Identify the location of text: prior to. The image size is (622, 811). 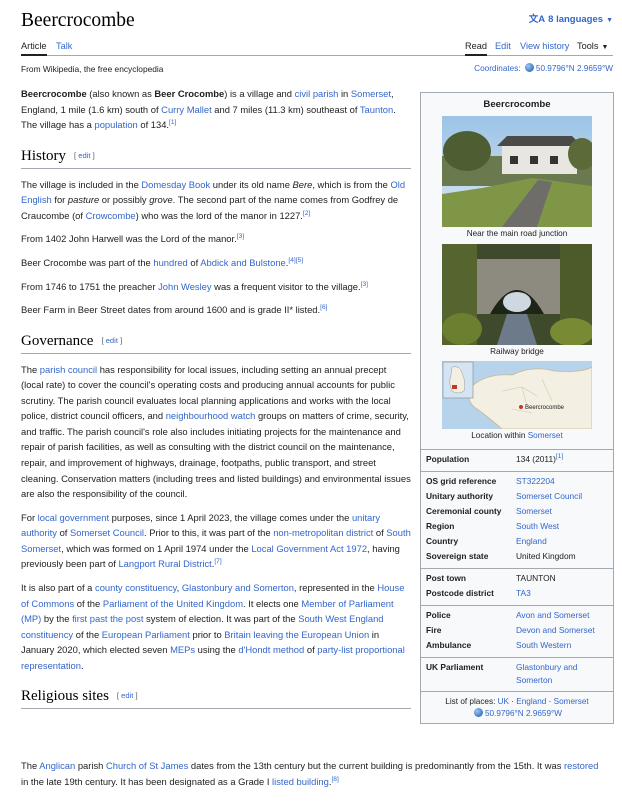
(207, 634).